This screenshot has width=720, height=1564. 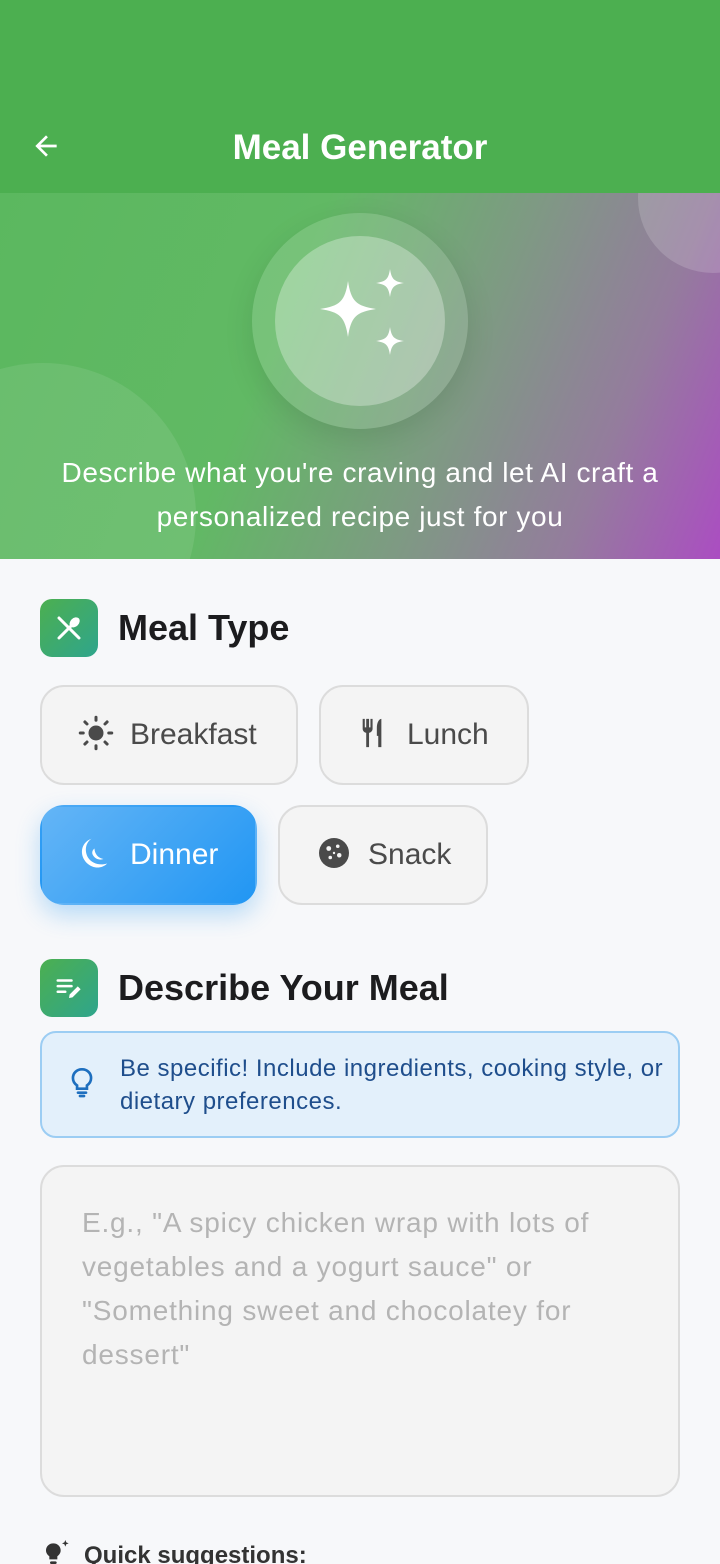 What do you see at coordinates (410, 854) in the screenshot?
I see `chip-label: Snack` at bounding box center [410, 854].